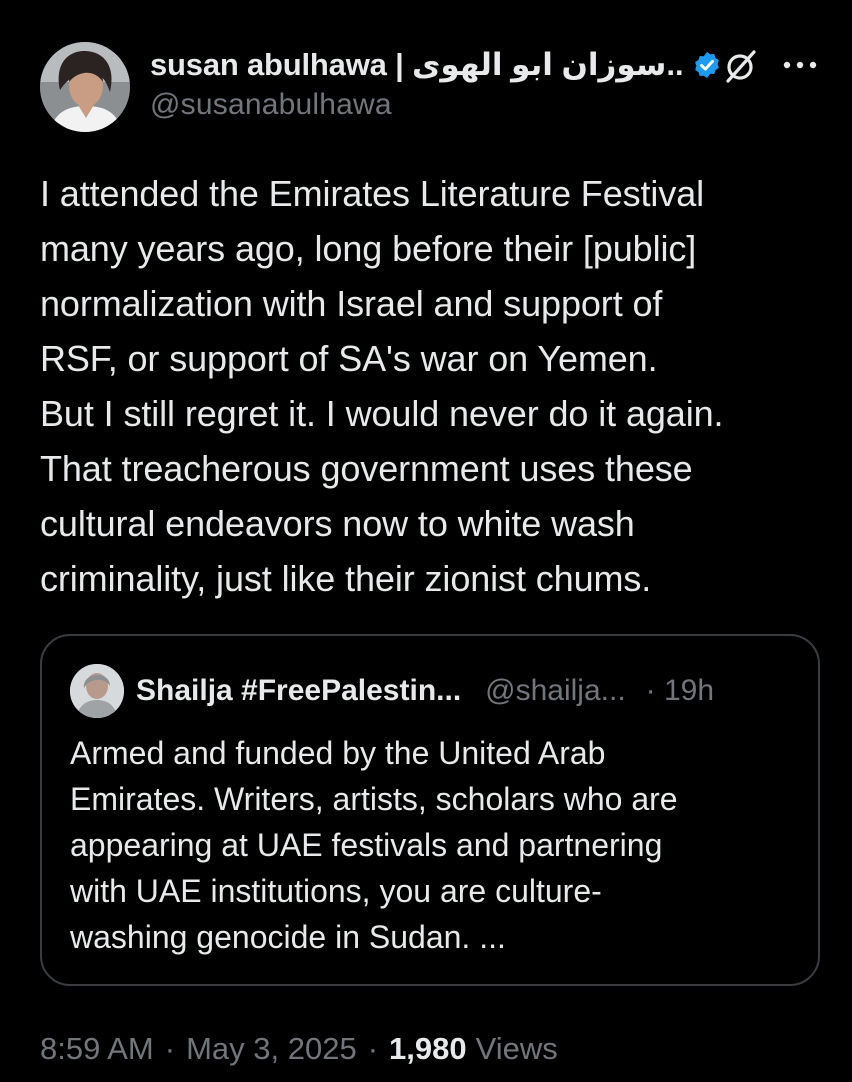  What do you see at coordinates (428, 1049) in the screenshot?
I see `views-count: 1,980` at bounding box center [428, 1049].